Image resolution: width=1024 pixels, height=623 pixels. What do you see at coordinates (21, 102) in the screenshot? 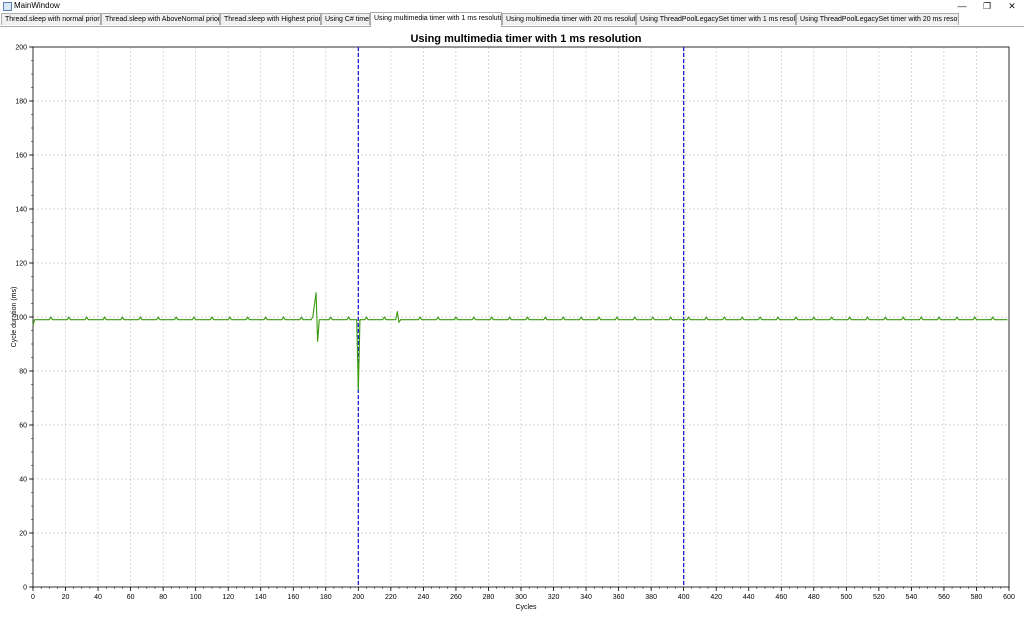
I see `y-tick-label: 180` at bounding box center [21, 102].